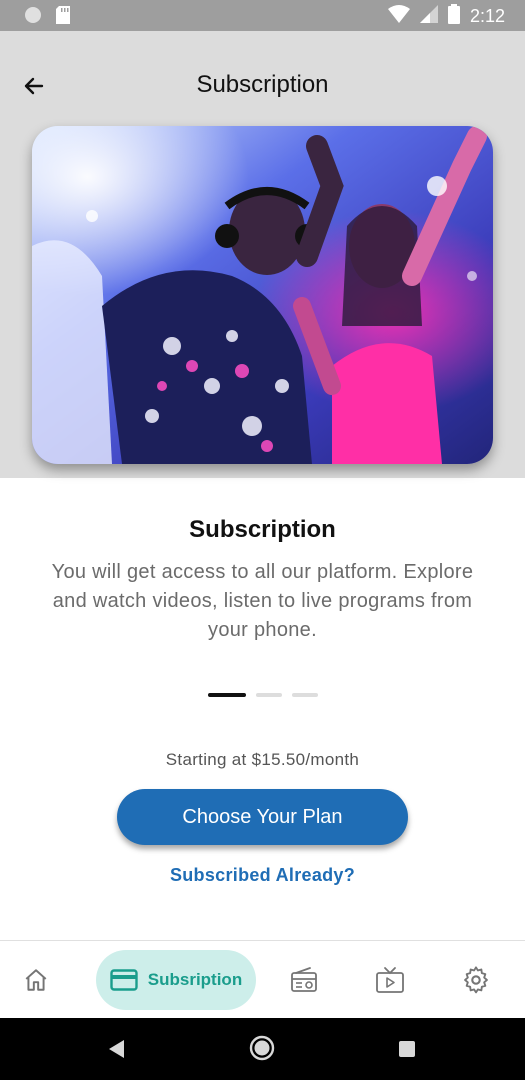 The image size is (525, 1080). I want to click on circle-home-icon, so click(262, 1048).